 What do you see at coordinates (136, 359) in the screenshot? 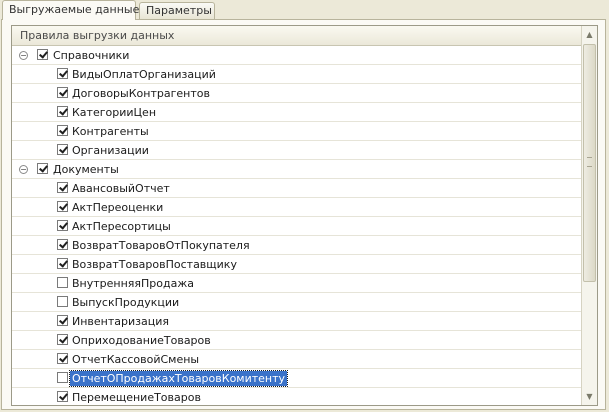
I see `item-label: ОтчетКассовойСмены` at bounding box center [136, 359].